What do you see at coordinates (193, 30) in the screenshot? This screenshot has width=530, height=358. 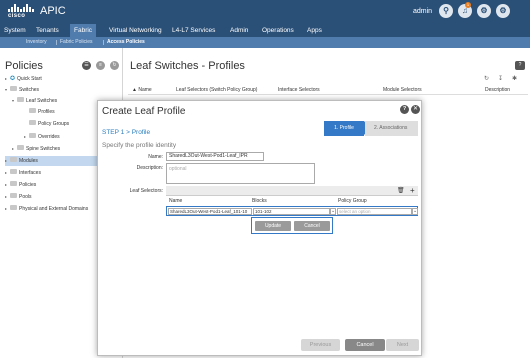 I see `tab-l4-l7-services: L4-L7 Services` at bounding box center [193, 30].